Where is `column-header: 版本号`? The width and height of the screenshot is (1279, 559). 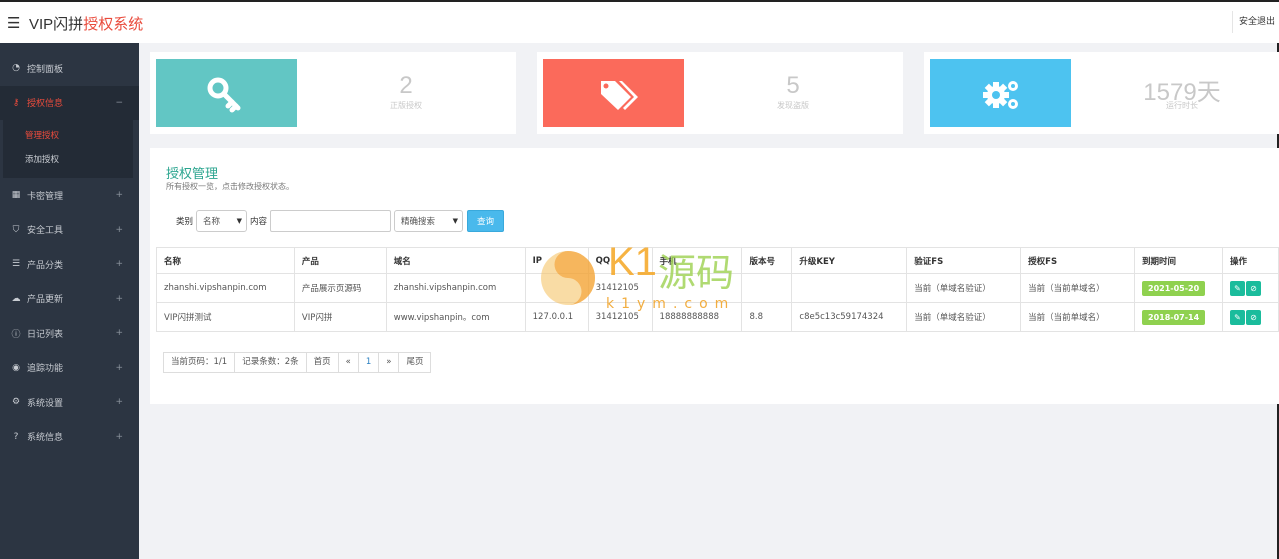 column-header: 版本号 is located at coordinates (767, 260).